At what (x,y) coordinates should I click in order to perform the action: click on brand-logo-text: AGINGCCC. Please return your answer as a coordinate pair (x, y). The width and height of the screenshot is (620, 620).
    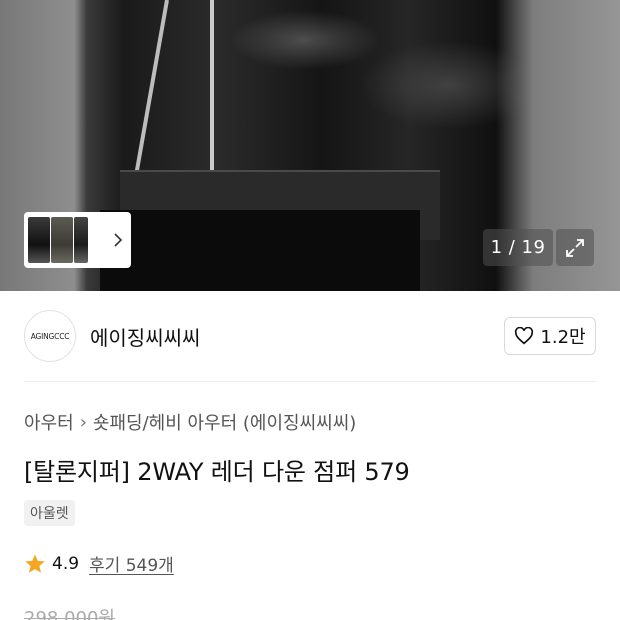
    Looking at the image, I should click on (50, 336).